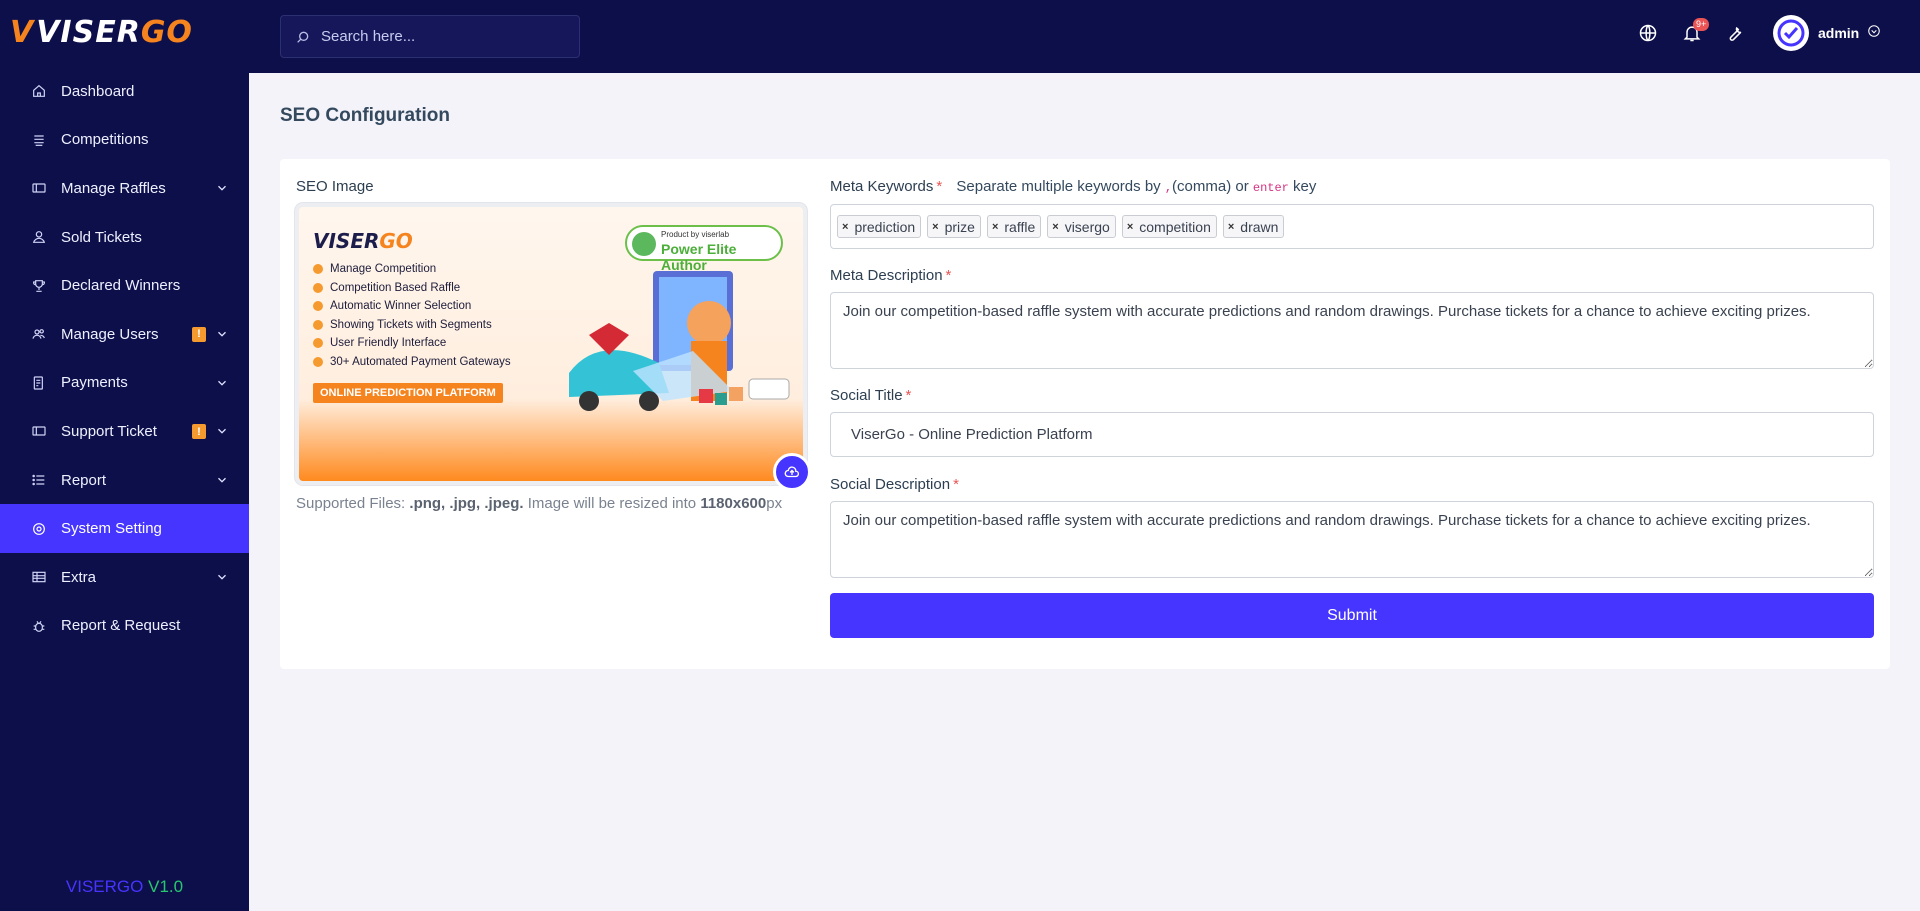 The height and width of the screenshot is (911, 1920). I want to click on sidebar-item-manage-users: Manage Users!, so click(124, 334).